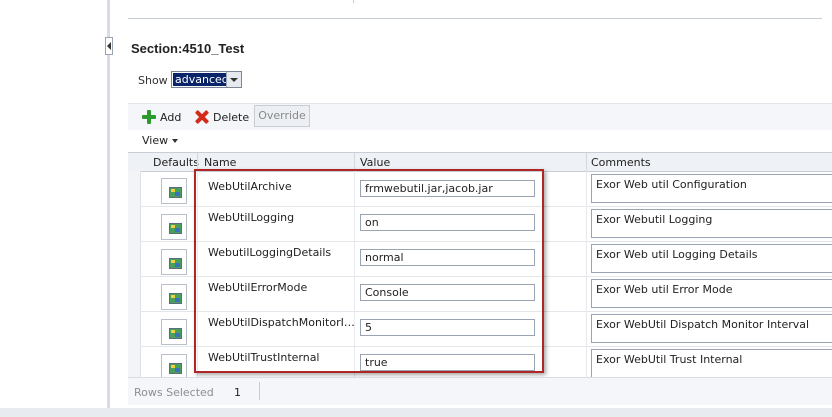  What do you see at coordinates (171, 117) in the screenshot?
I see `add-label: Add` at bounding box center [171, 117].